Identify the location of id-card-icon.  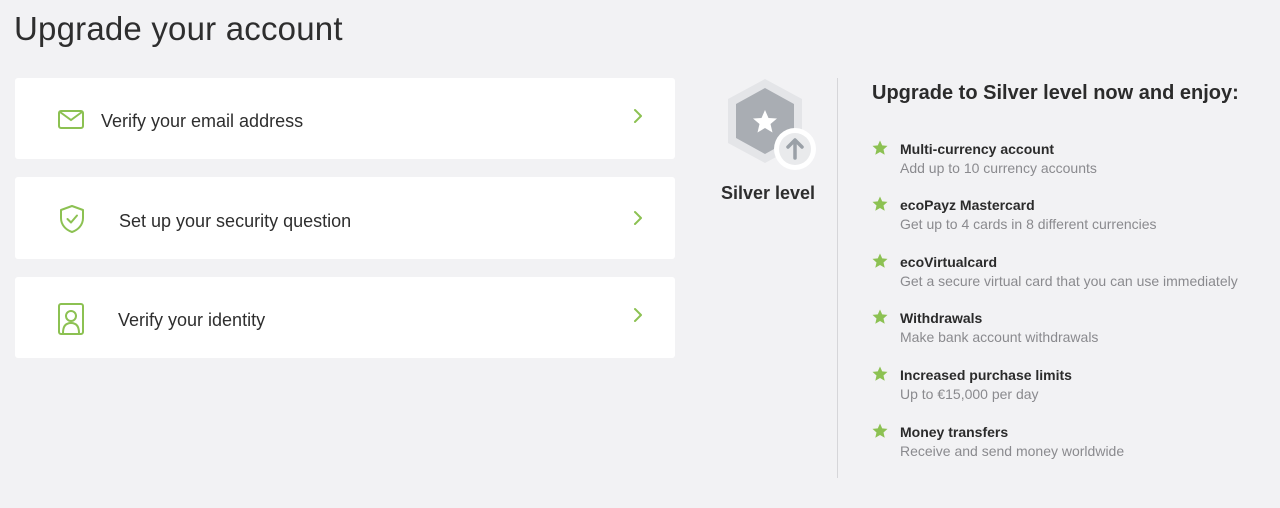
(71, 319).